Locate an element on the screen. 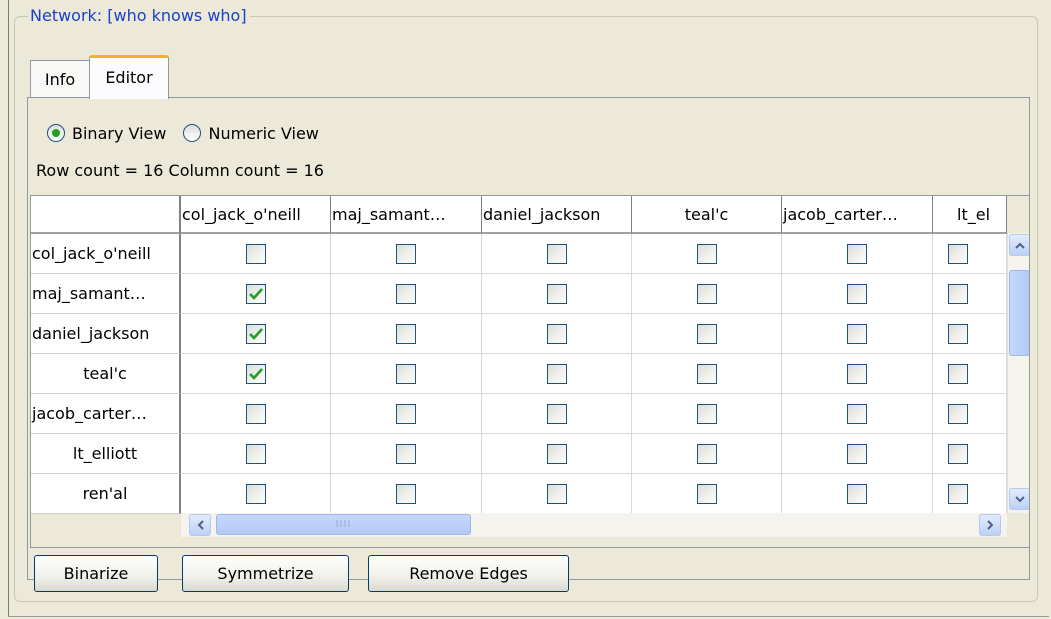  row-header: ren'al is located at coordinates (106, 494).